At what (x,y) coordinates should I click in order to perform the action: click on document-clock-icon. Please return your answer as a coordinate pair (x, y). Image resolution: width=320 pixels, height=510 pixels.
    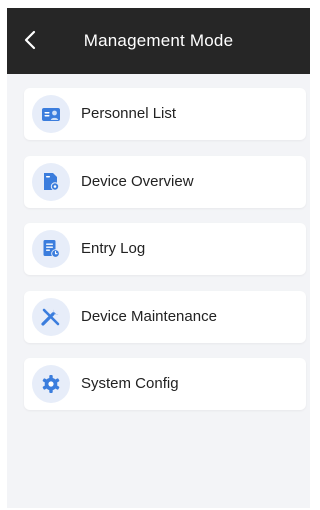
    Looking at the image, I should click on (51, 249).